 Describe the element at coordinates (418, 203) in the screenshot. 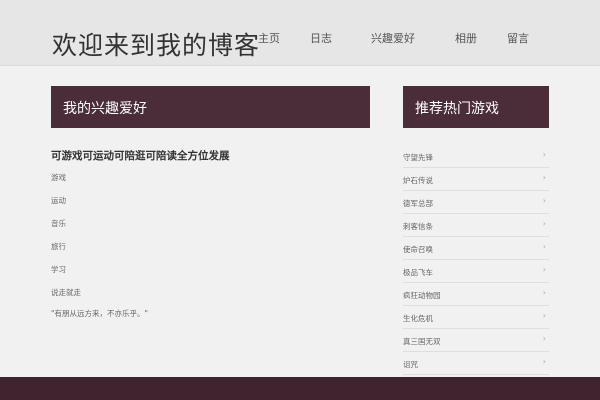

I see `game-name: 德军总部` at that location.